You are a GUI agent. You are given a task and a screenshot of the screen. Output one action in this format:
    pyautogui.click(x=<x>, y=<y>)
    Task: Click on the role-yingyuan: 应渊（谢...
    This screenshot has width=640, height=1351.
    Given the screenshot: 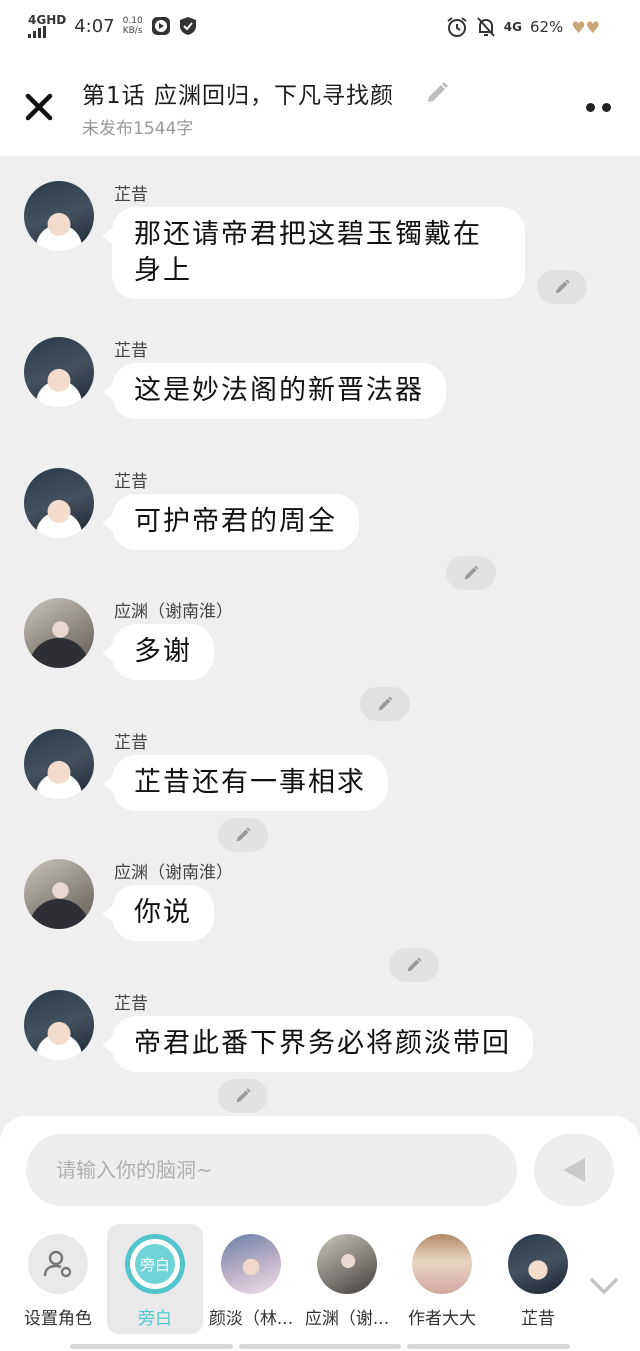 What is the action you would take?
    pyautogui.click(x=347, y=1279)
    